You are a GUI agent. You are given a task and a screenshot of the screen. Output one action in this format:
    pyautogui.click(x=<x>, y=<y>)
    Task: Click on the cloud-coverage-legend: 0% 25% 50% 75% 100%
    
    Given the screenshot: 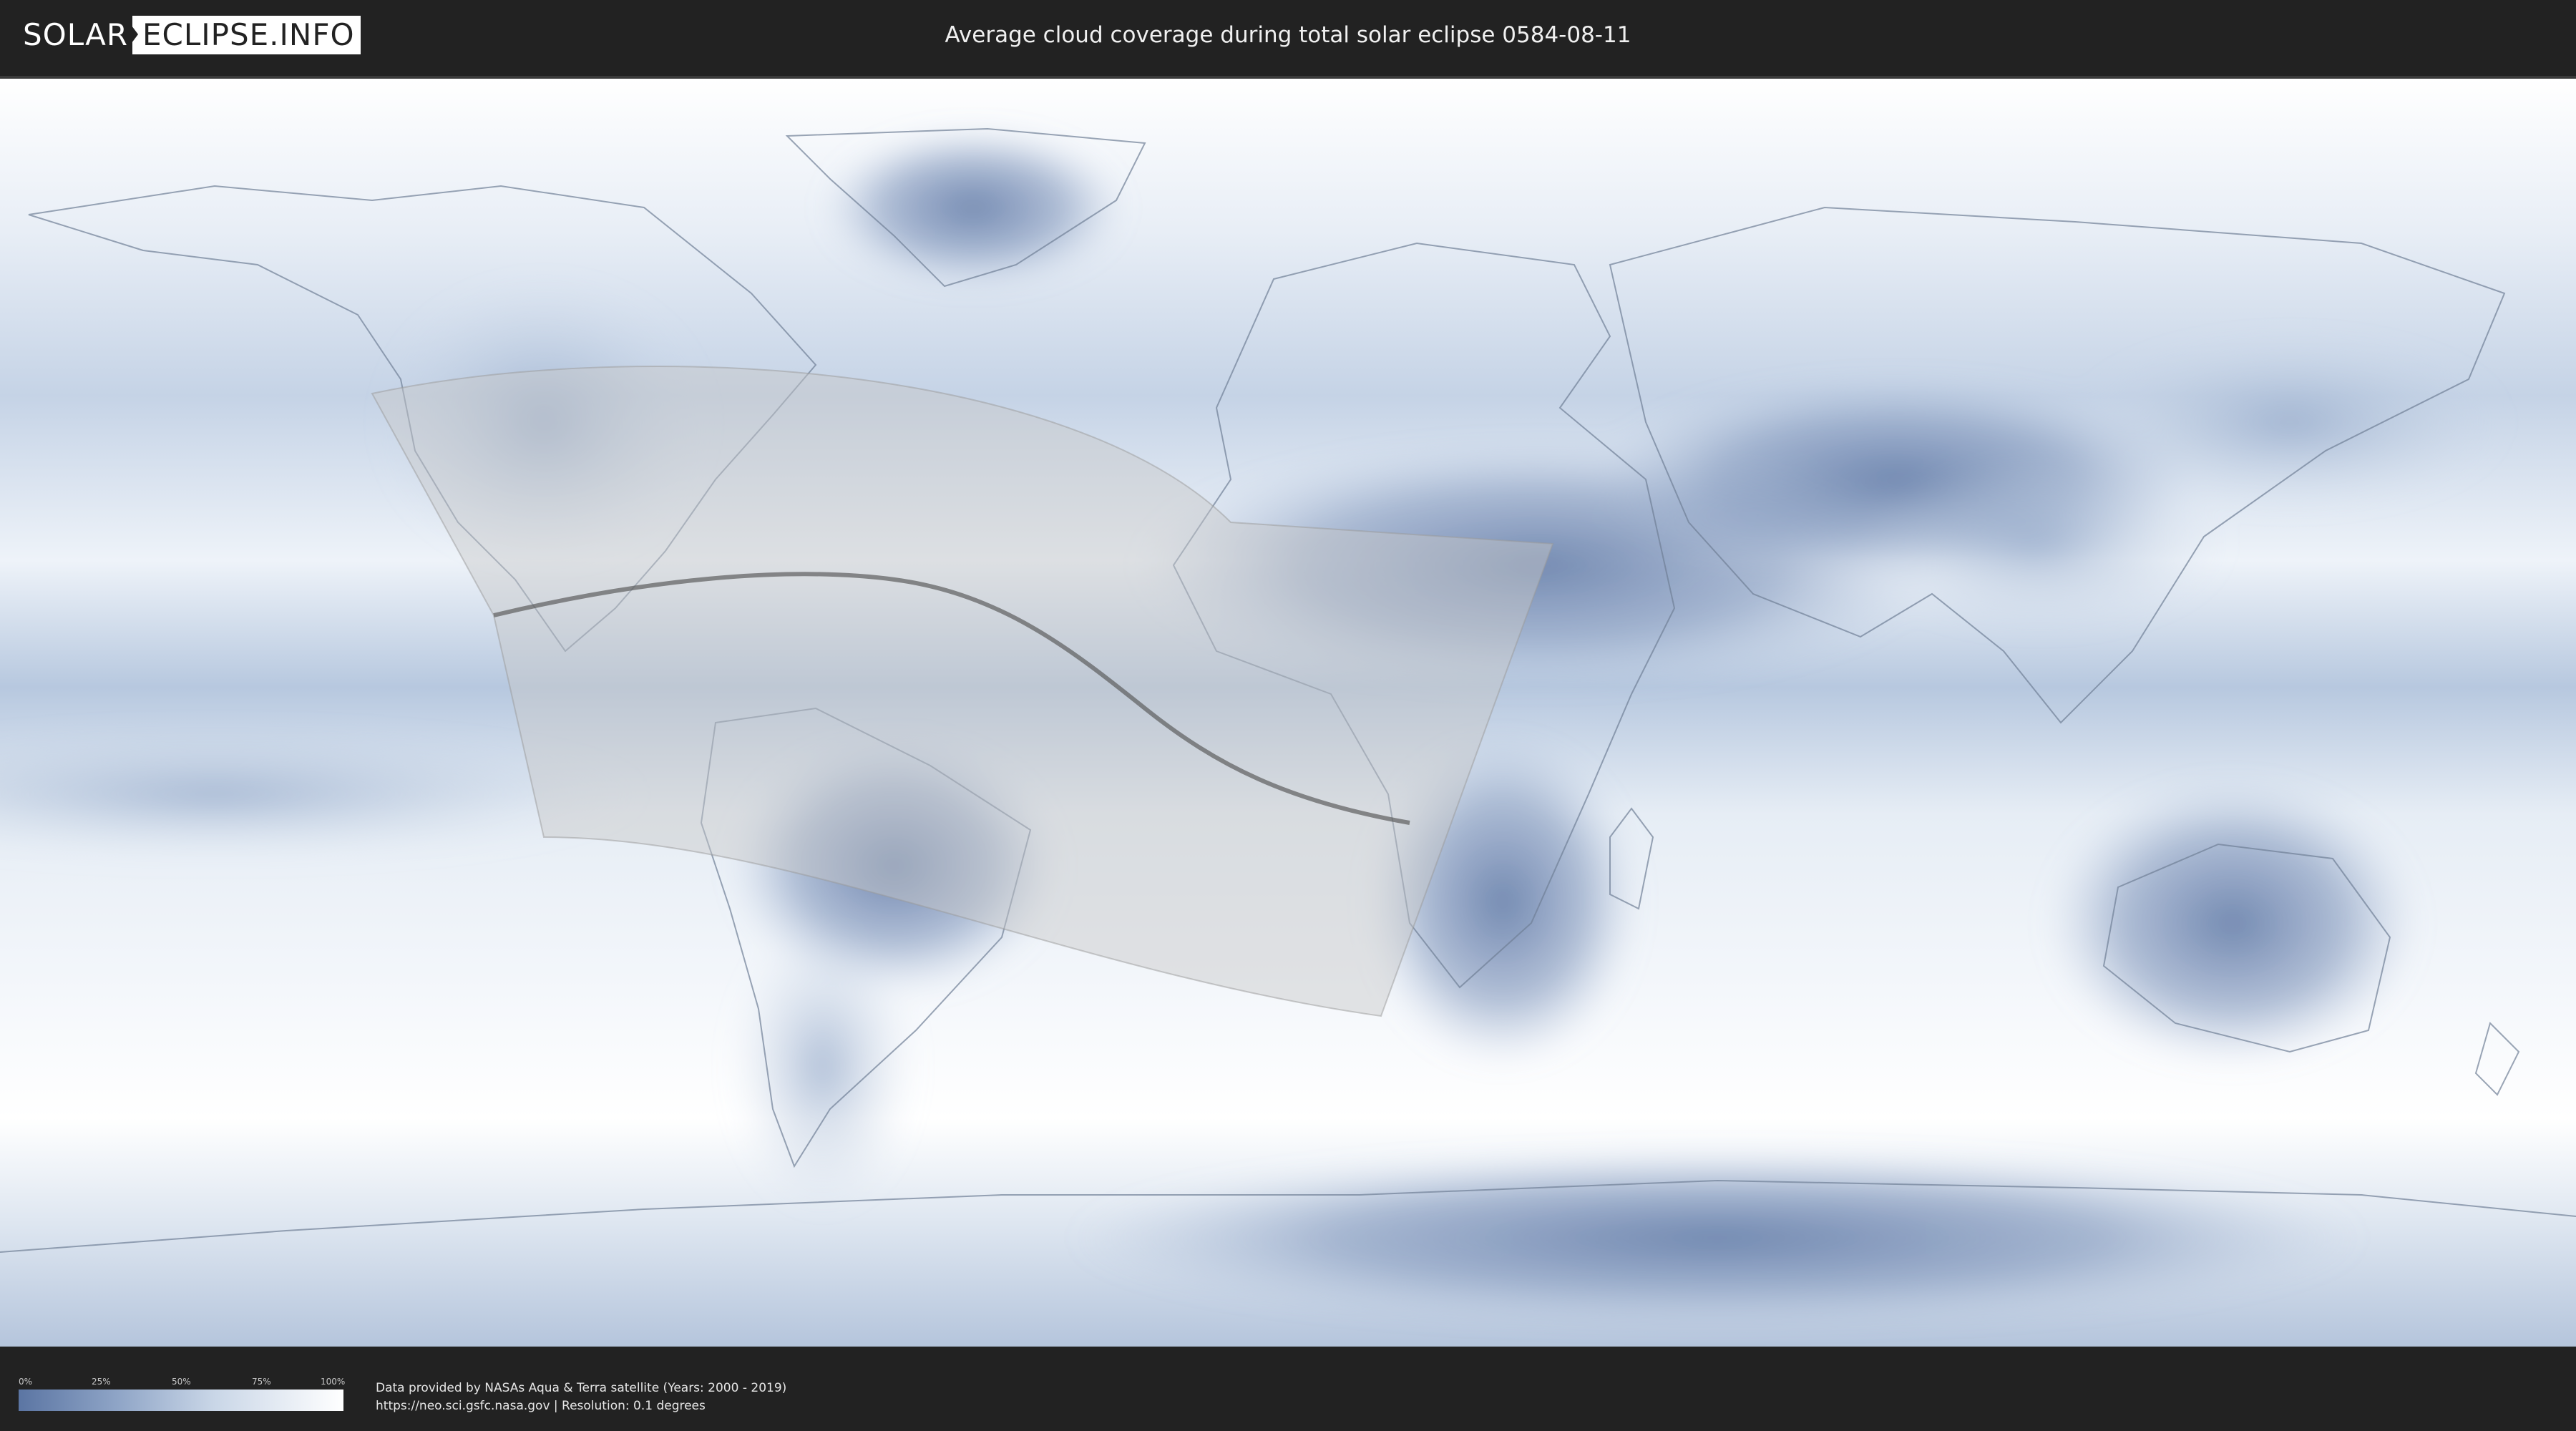 What is the action you would take?
    pyautogui.click(x=182, y=1394)
    